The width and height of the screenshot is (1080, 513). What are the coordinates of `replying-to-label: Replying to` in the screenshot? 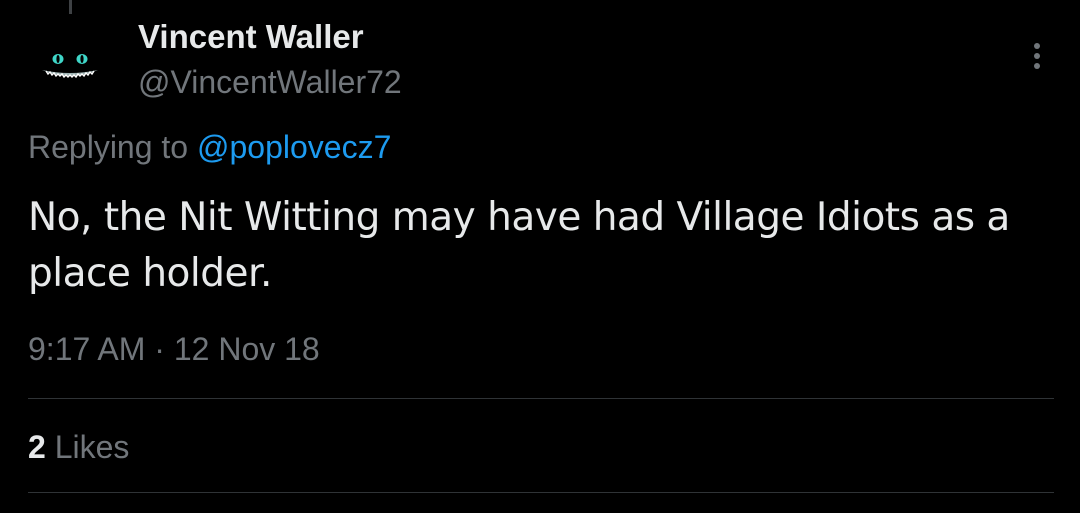 It's located at (108, 147).